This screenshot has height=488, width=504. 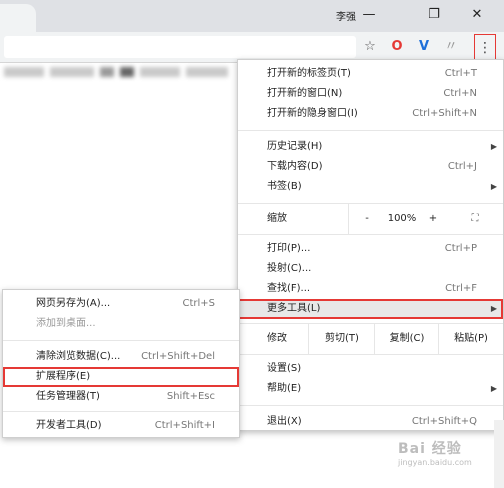 What do you see at coordinates (370, 249) in the screenshot?
I see `menu-item-print: 打印(P)... Ctrl+P` at bounding box center [370, 249].